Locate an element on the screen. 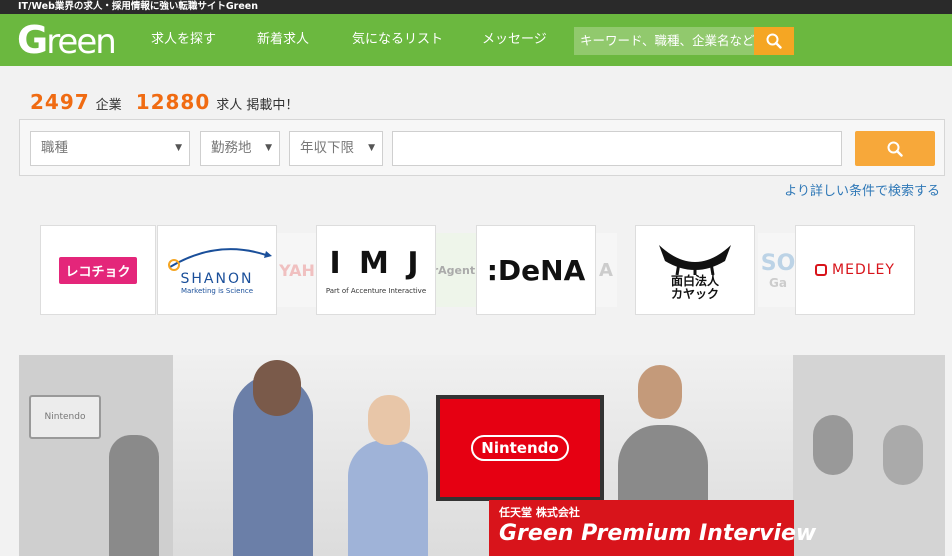 The width and height of the screenshot is (952, 556). kayac-boat-icon is located at coordinates (695, 260).